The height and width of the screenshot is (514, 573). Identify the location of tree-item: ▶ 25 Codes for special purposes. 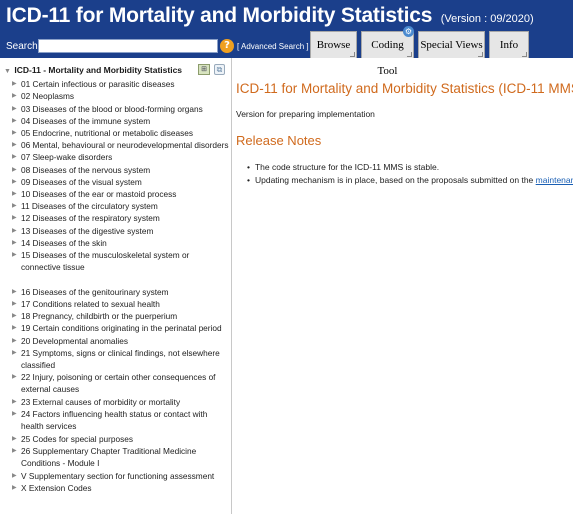
(121, 439).